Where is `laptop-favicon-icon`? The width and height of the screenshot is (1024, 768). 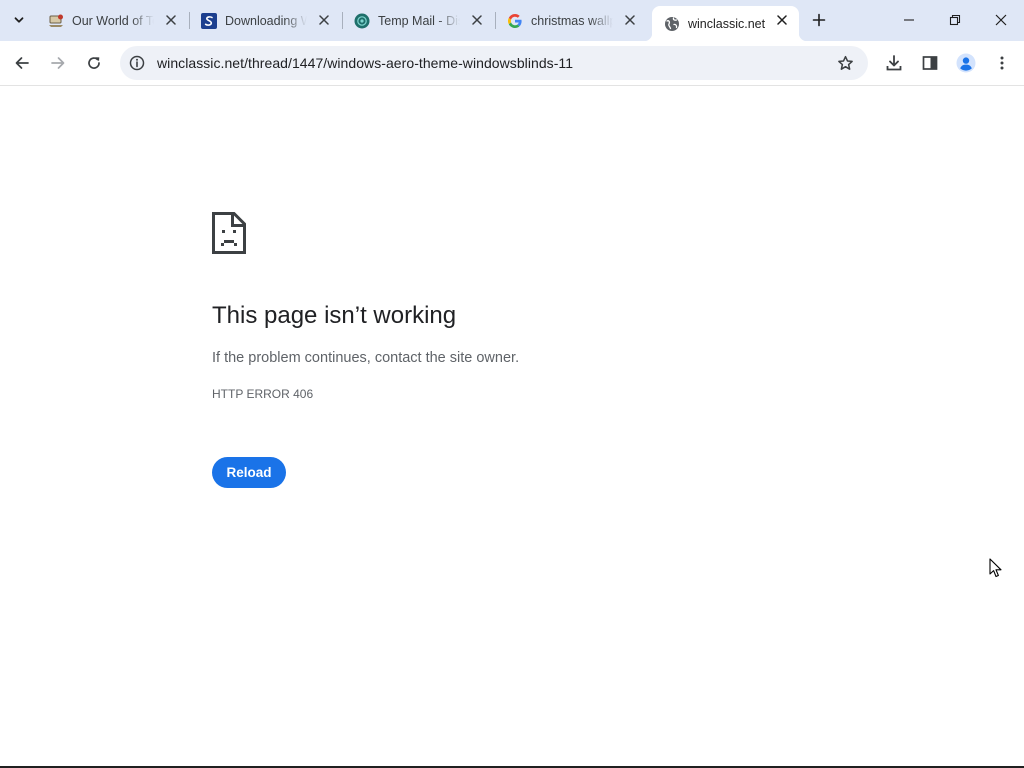 laptop-favicon-icon is located at coordinates (56, 21).